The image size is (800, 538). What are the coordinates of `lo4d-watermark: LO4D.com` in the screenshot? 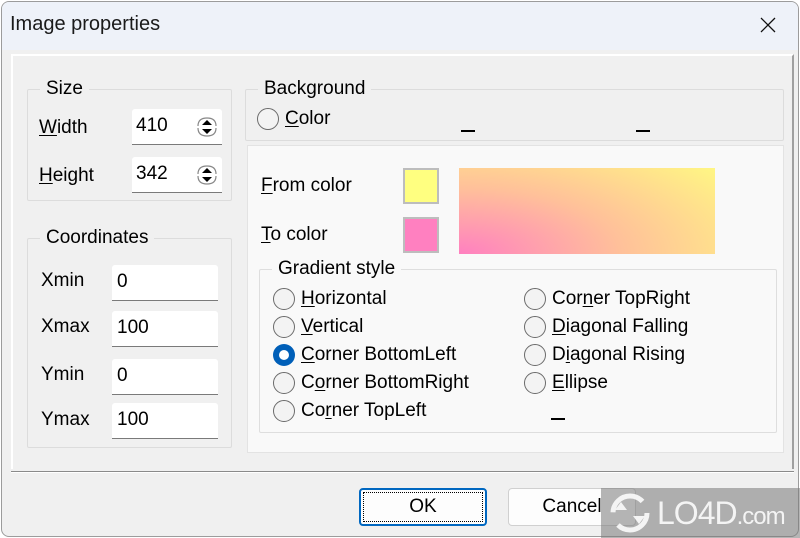 It's located at (700, 513).